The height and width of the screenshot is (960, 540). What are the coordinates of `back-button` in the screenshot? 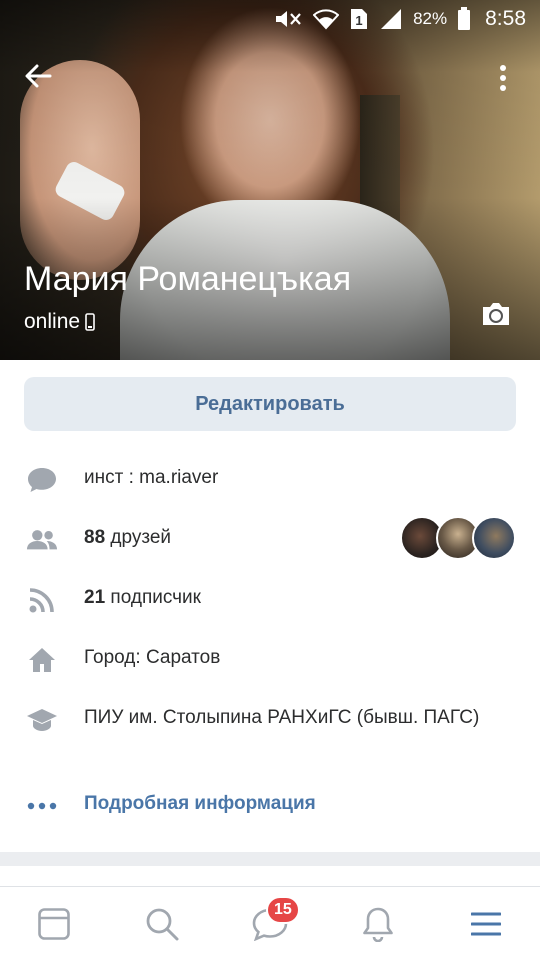 It's located at (38, 76).